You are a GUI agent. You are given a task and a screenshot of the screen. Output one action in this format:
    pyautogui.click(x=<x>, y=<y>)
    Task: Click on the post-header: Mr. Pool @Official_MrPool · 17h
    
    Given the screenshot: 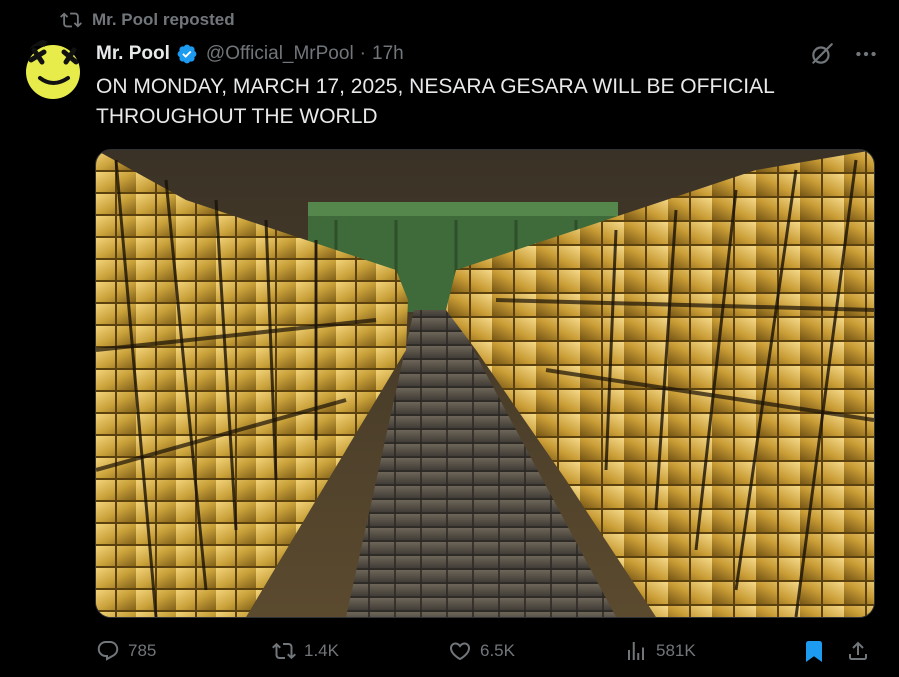 What is the action you would take?
    pyautogui.click(x=487, y=54)
    